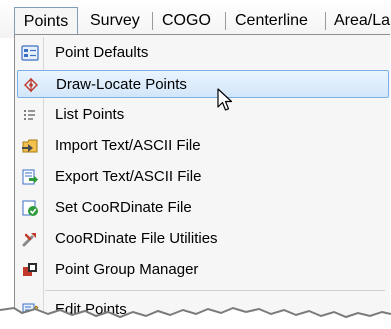  Describe the element at coordinates (362, 21) in the screenshot. I see `menu-tab-area: Area/La` at that location.